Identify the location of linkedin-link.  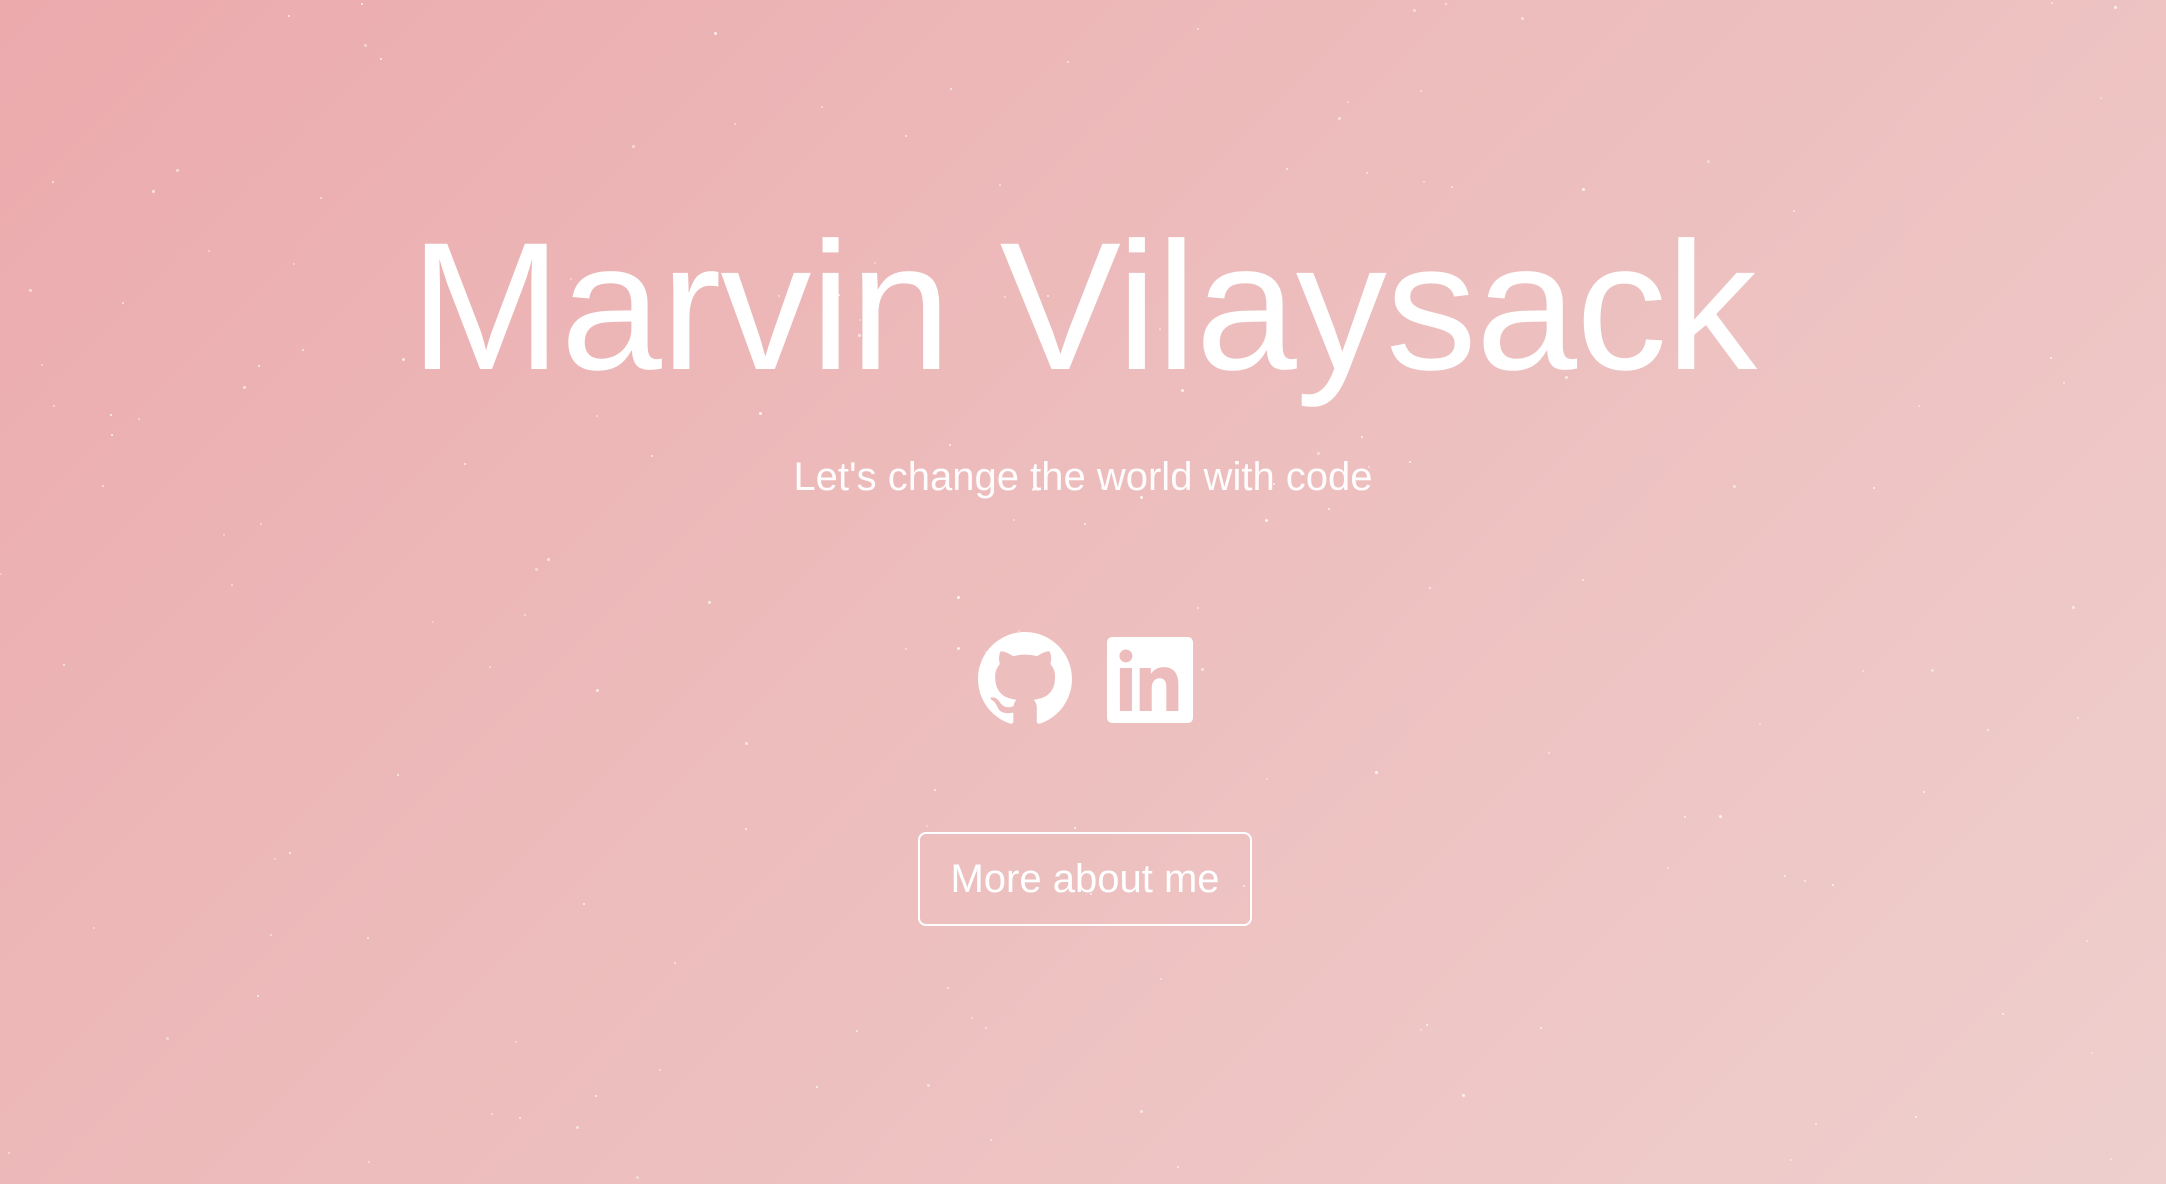
(1150, 680).